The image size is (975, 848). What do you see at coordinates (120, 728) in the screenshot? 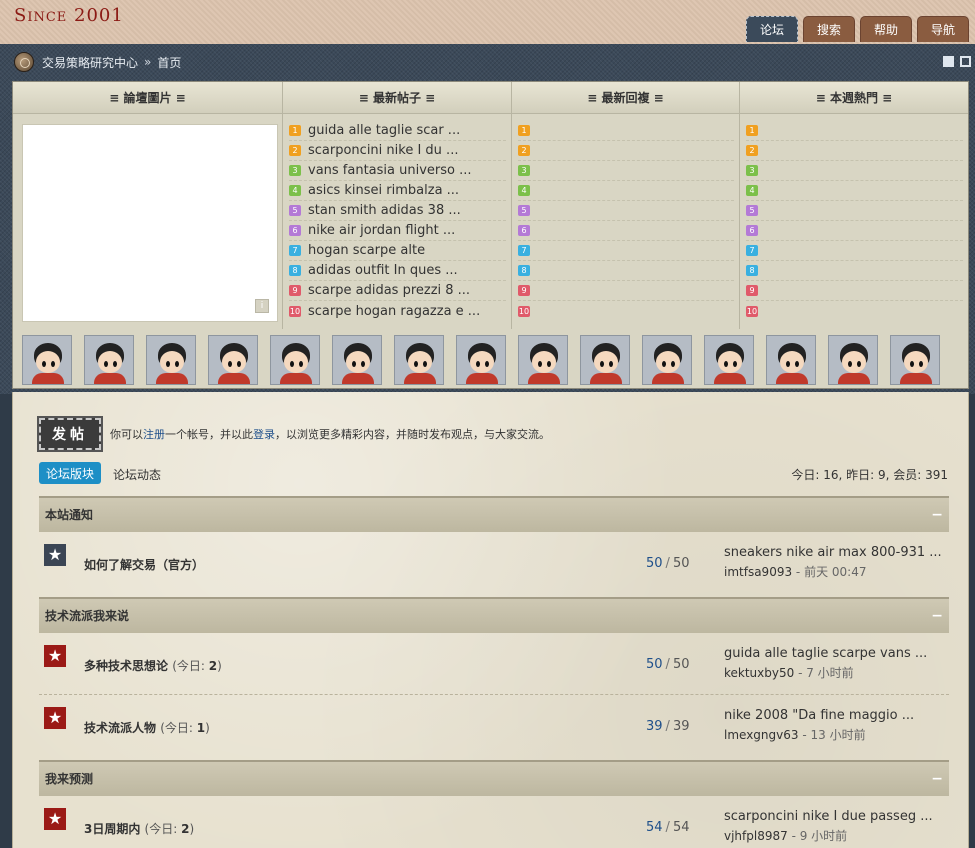
I see `forum-name: 技术流派人物` at bounding box center [120, 728].